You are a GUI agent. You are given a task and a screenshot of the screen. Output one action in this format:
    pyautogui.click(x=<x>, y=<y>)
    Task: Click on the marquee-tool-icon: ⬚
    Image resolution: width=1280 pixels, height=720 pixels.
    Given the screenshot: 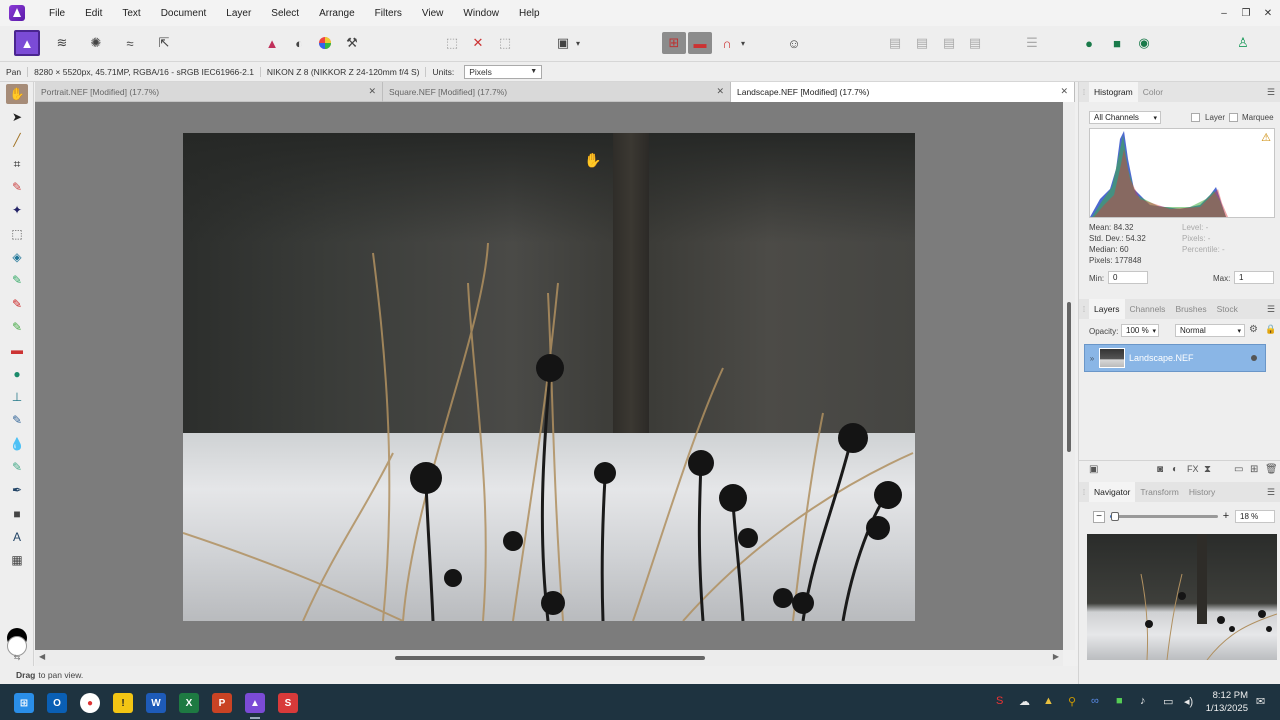 What is the action you would take?
    pyautogui.click(x=17, y=234)
    